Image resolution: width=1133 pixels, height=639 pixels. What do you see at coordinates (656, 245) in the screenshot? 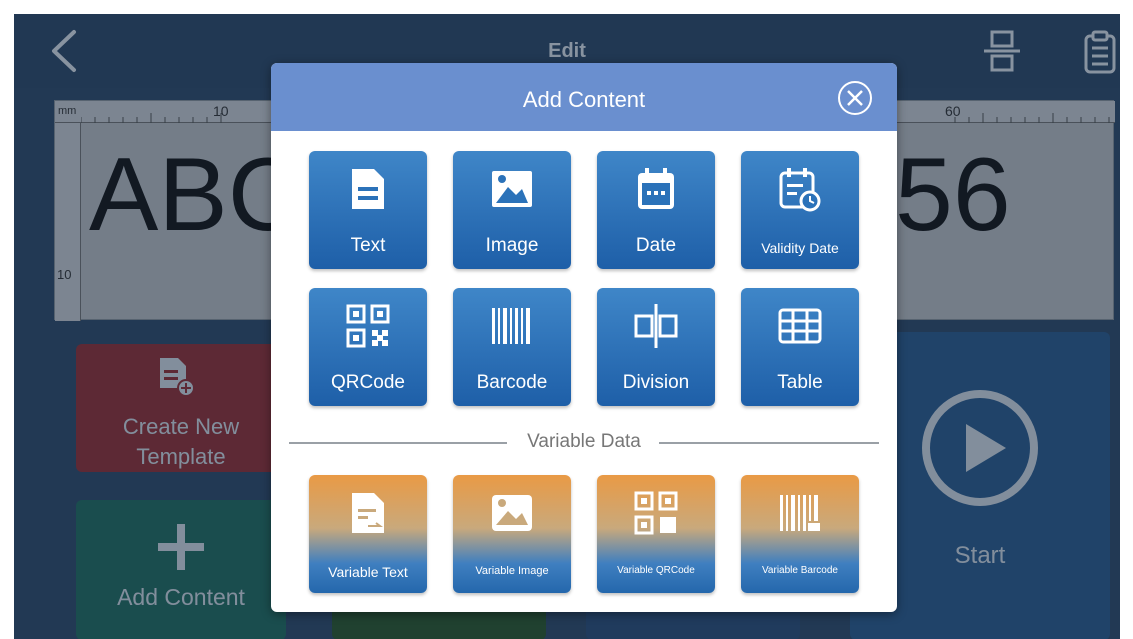
I see `date-label: Date` at bounding box center [656, 245].